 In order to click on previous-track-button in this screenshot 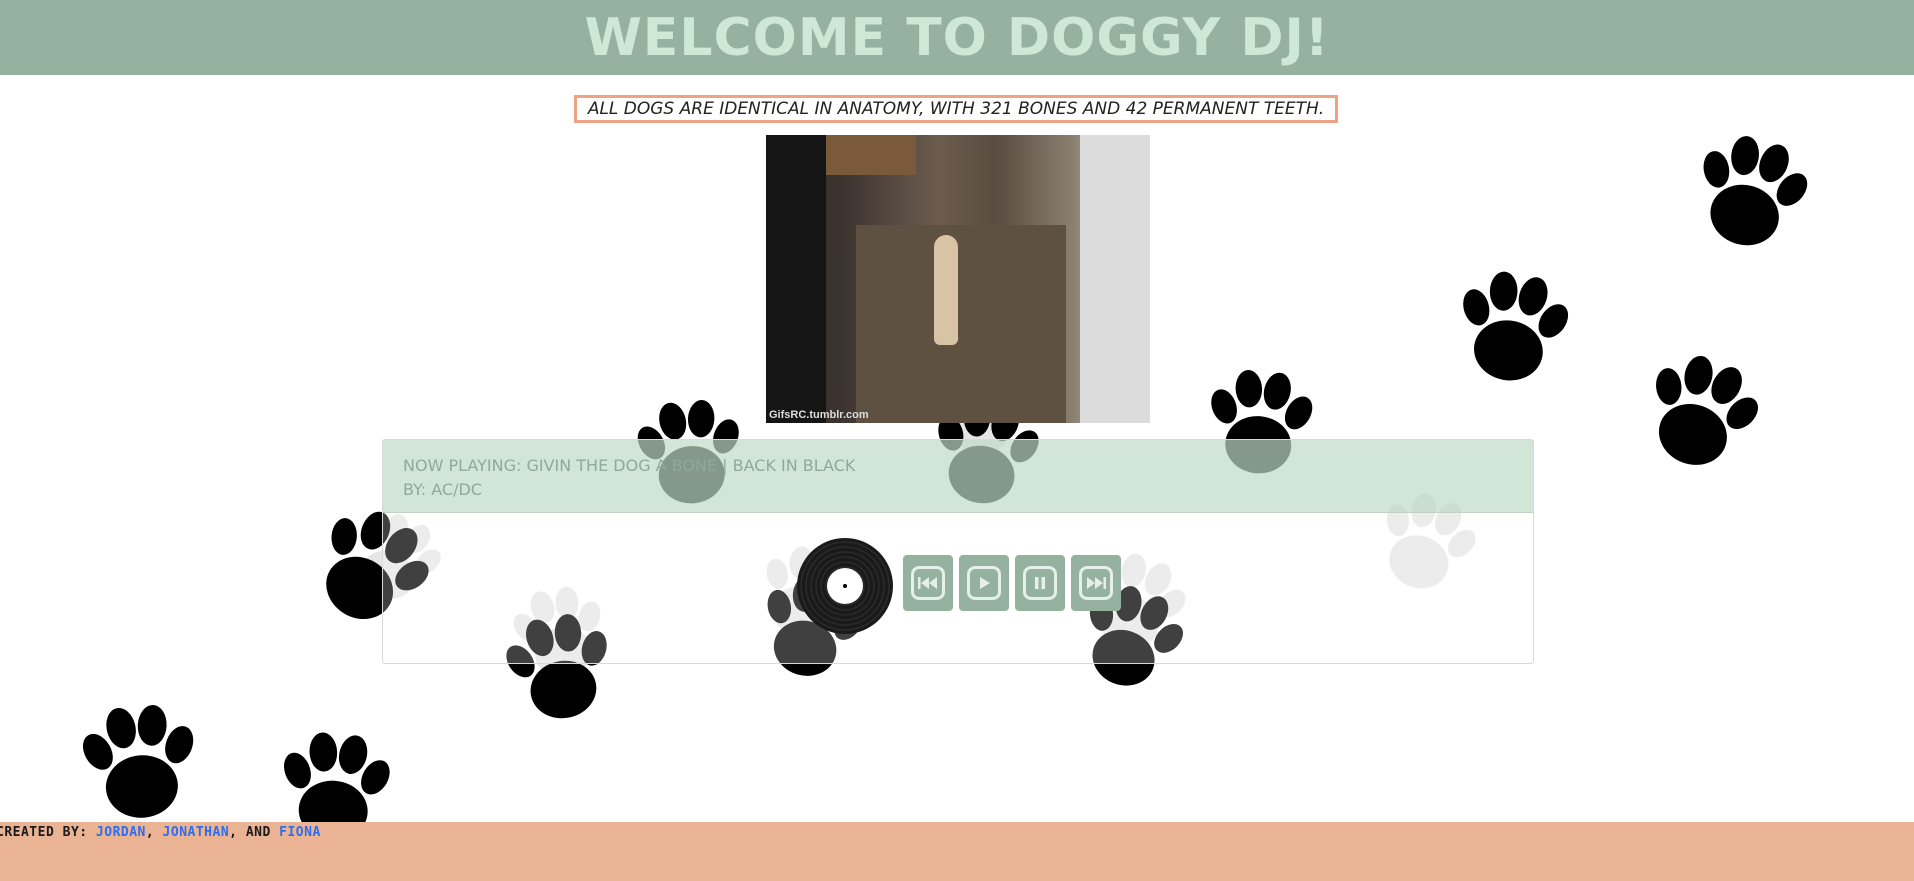, I will do `click(928, 583)`.